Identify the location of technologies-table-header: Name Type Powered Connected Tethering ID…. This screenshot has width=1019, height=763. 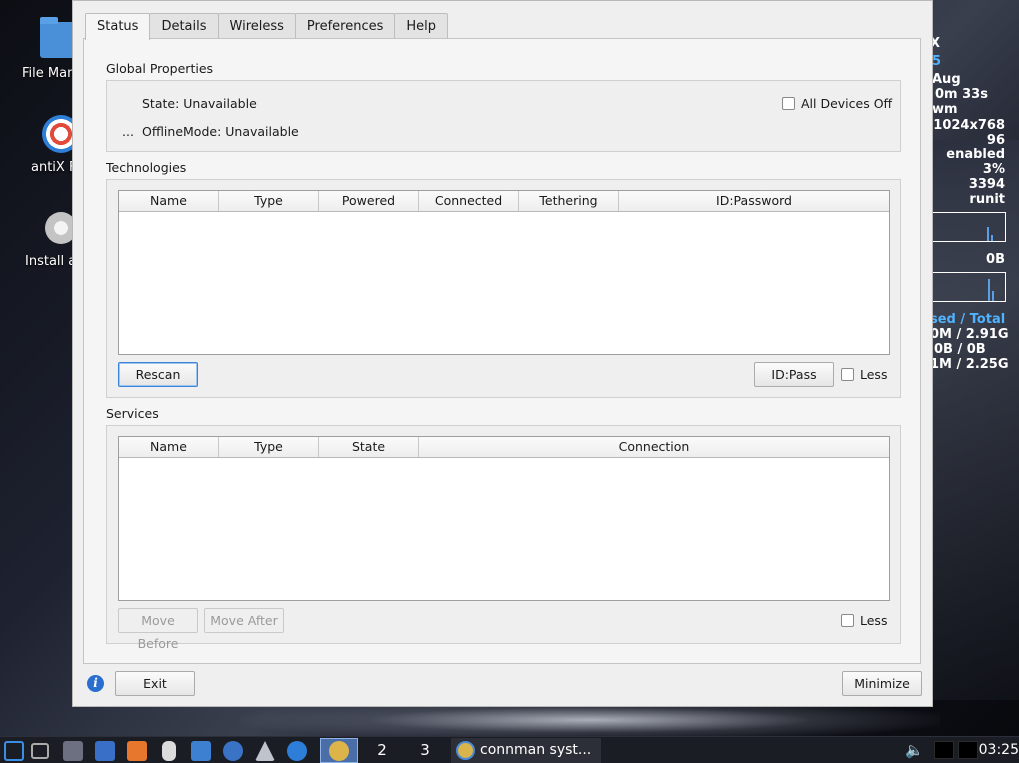
(504, 201).